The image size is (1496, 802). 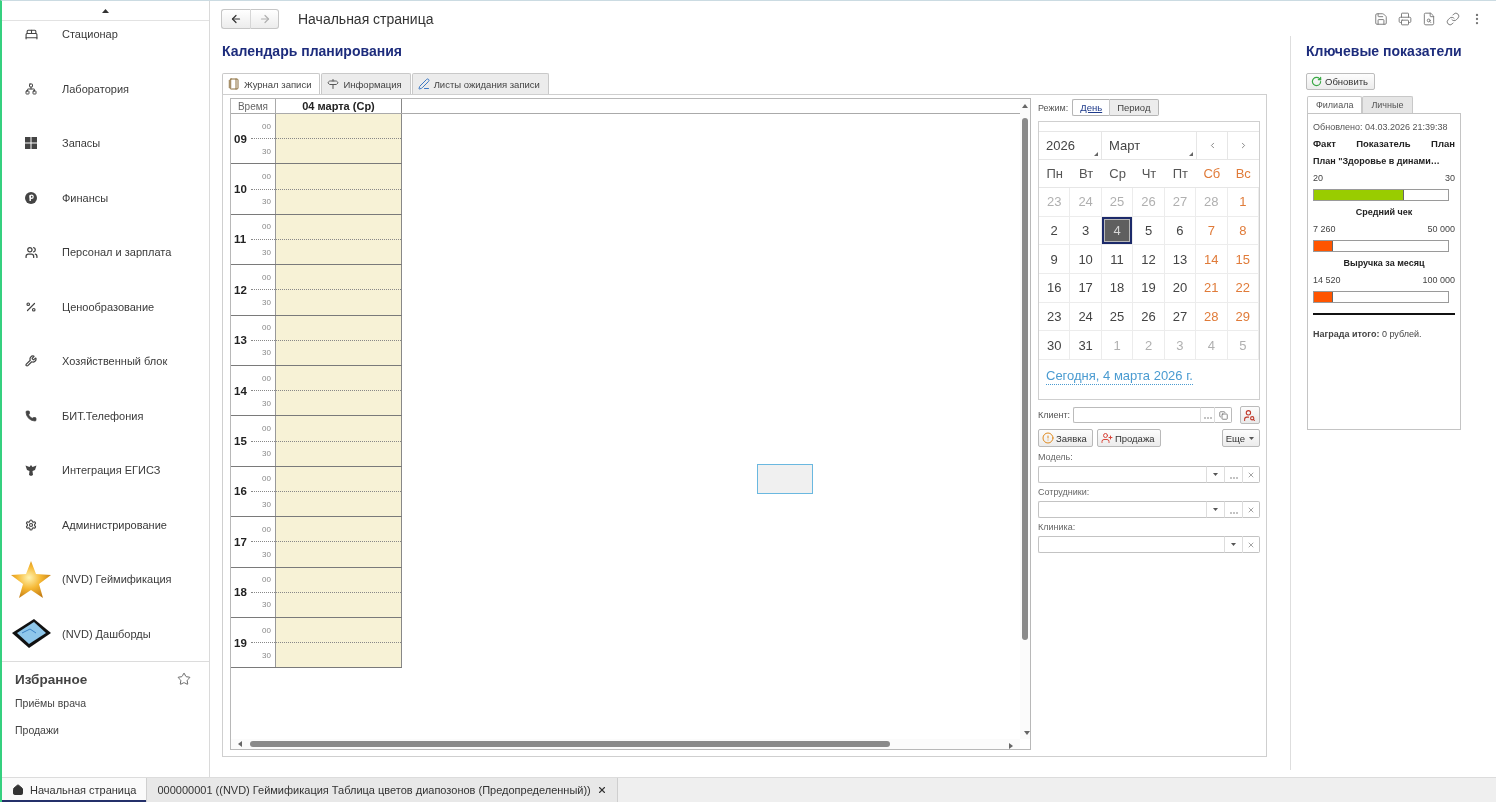 What do you see at coordinates (105, 306) in the screenshot?
I see `sidebar-item: Ценообразование` at bounding box center [105, 306].